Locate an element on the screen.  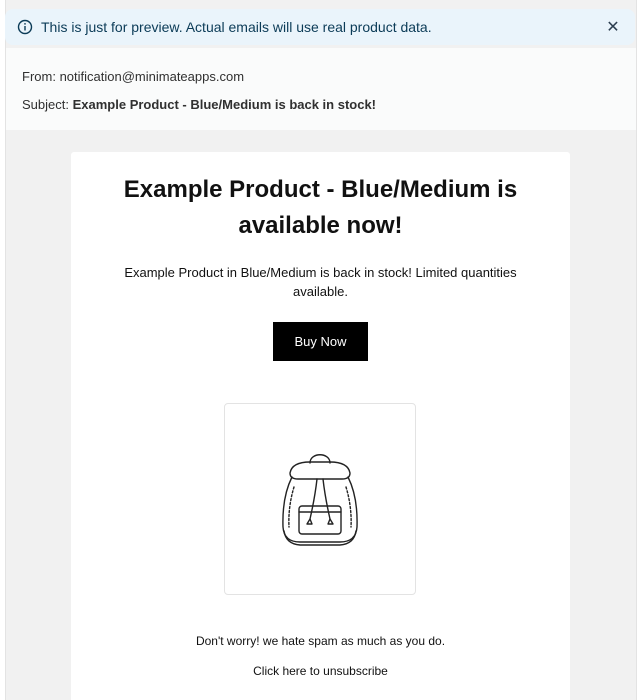
from-row: From: notification@minimateapps.com is located at coordinates (321, 82).